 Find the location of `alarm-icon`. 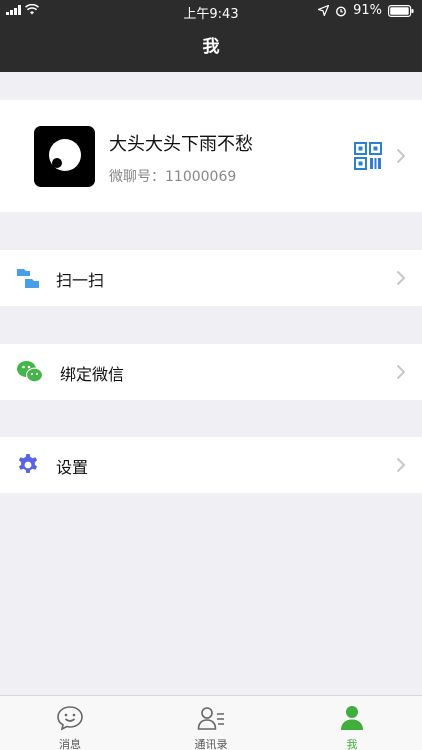

alarm-icon is located at coordinates (341, 11).